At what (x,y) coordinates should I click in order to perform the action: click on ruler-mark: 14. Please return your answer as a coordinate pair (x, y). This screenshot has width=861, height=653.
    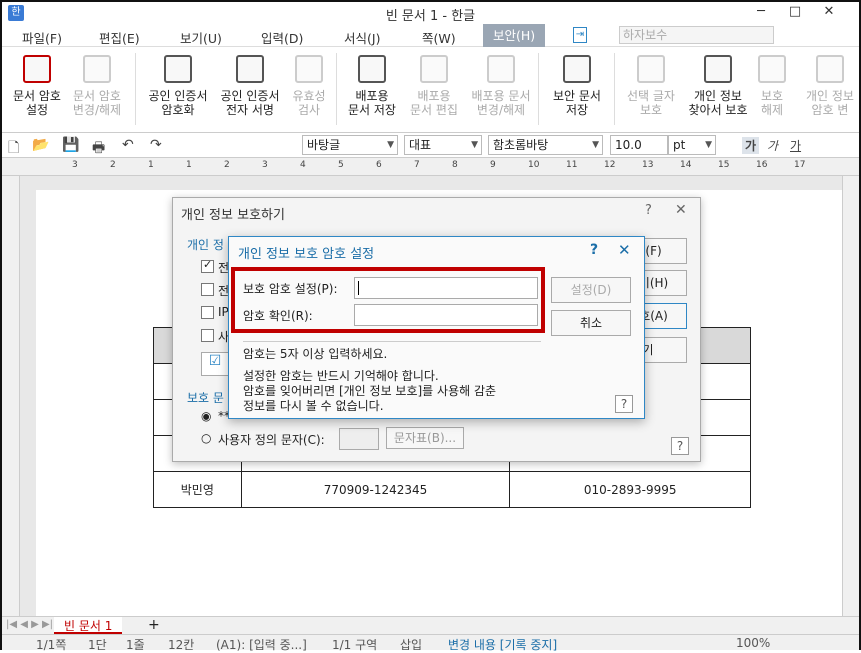
    Looking at the image, I should click on (686, 165).